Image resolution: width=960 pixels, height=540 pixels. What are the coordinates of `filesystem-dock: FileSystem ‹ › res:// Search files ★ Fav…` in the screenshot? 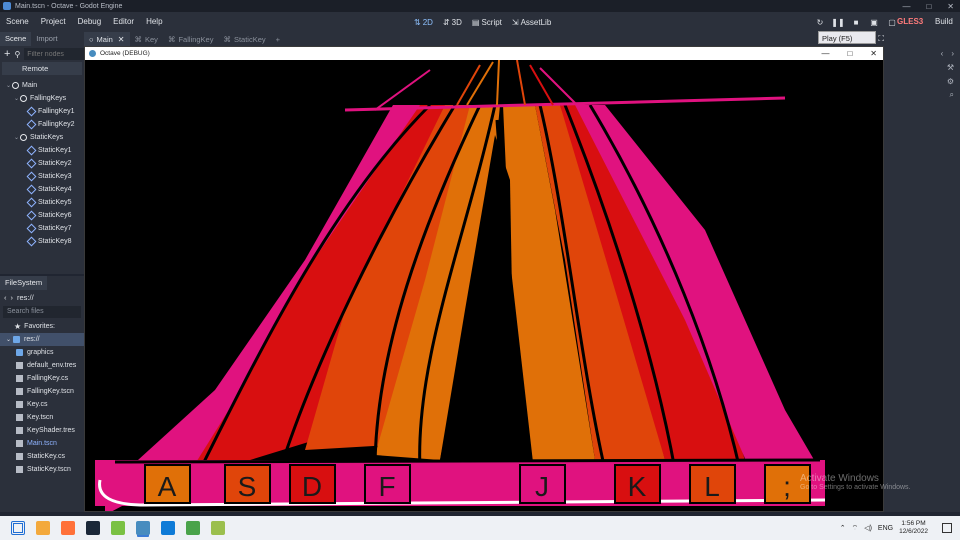 It's located at (42, 394).